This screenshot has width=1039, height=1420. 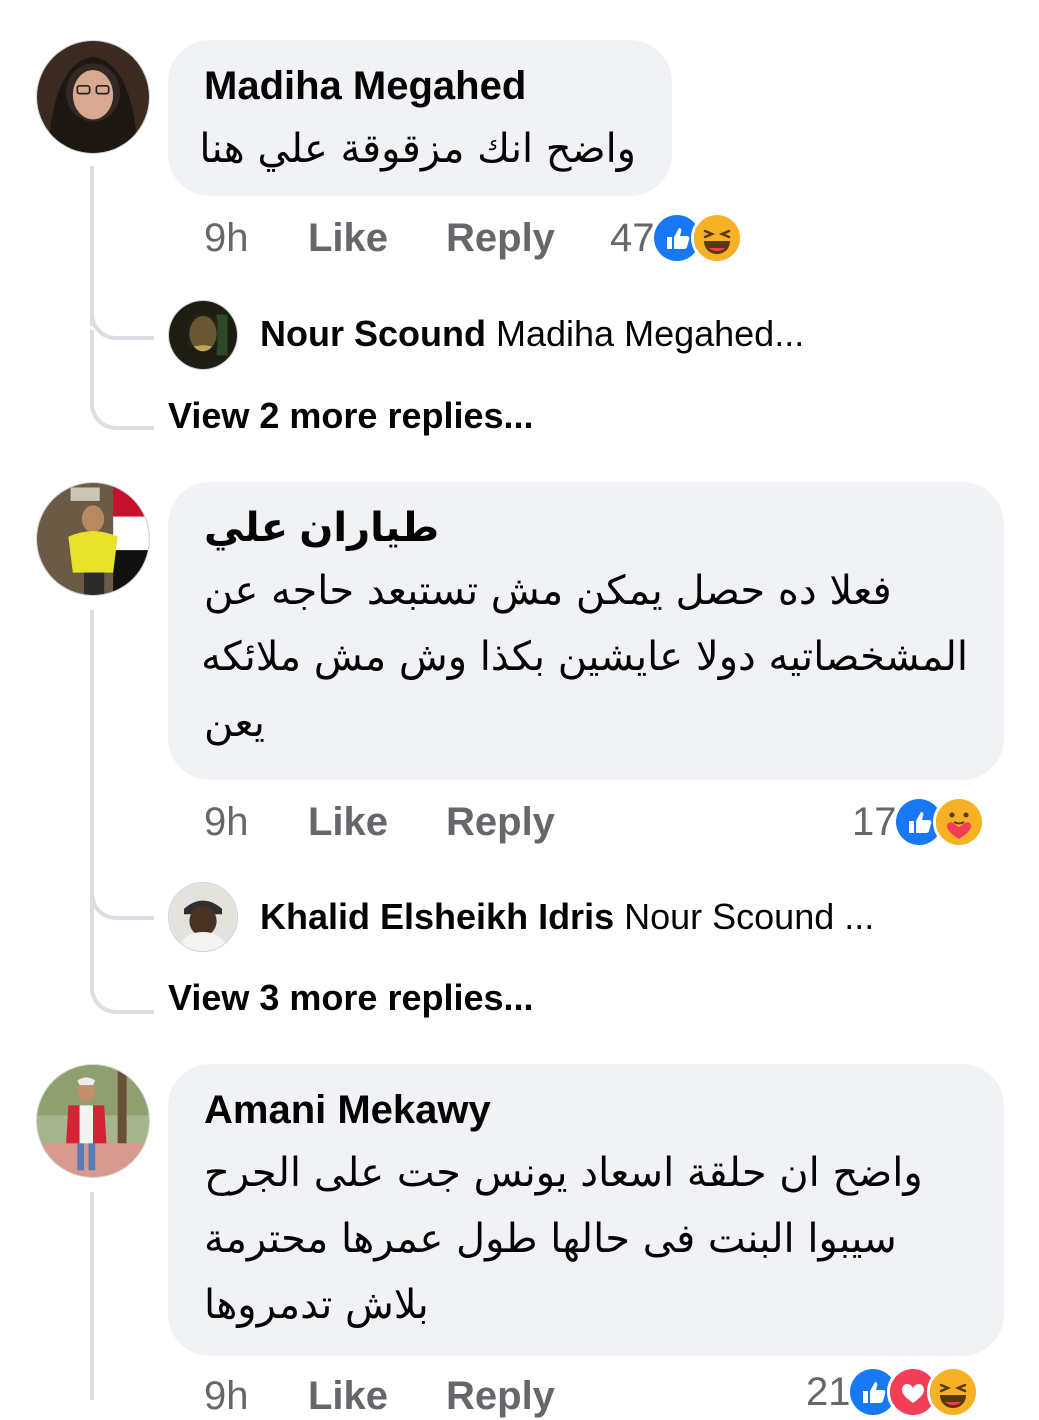 I want to click on comment-author: Amani Mekawy, so click(x=586, y=1110).